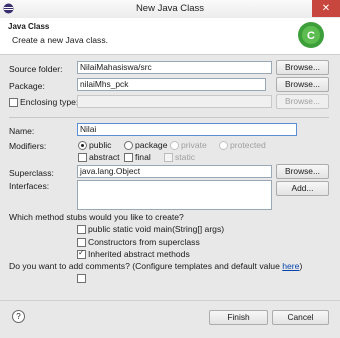  I want to click on constructors-checkbox, so click(81, 242).